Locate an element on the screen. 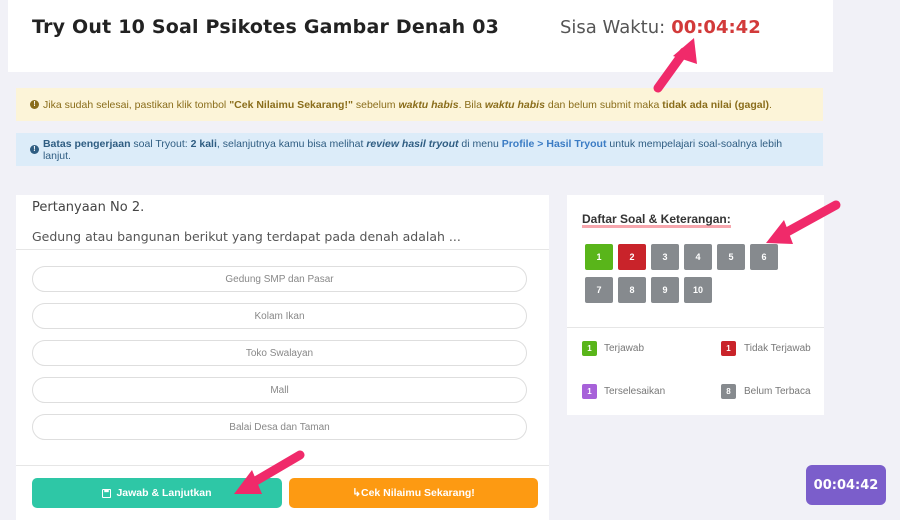  legend-label-unanswered: Tidak Terjawab is located at coordinates (777, 348).